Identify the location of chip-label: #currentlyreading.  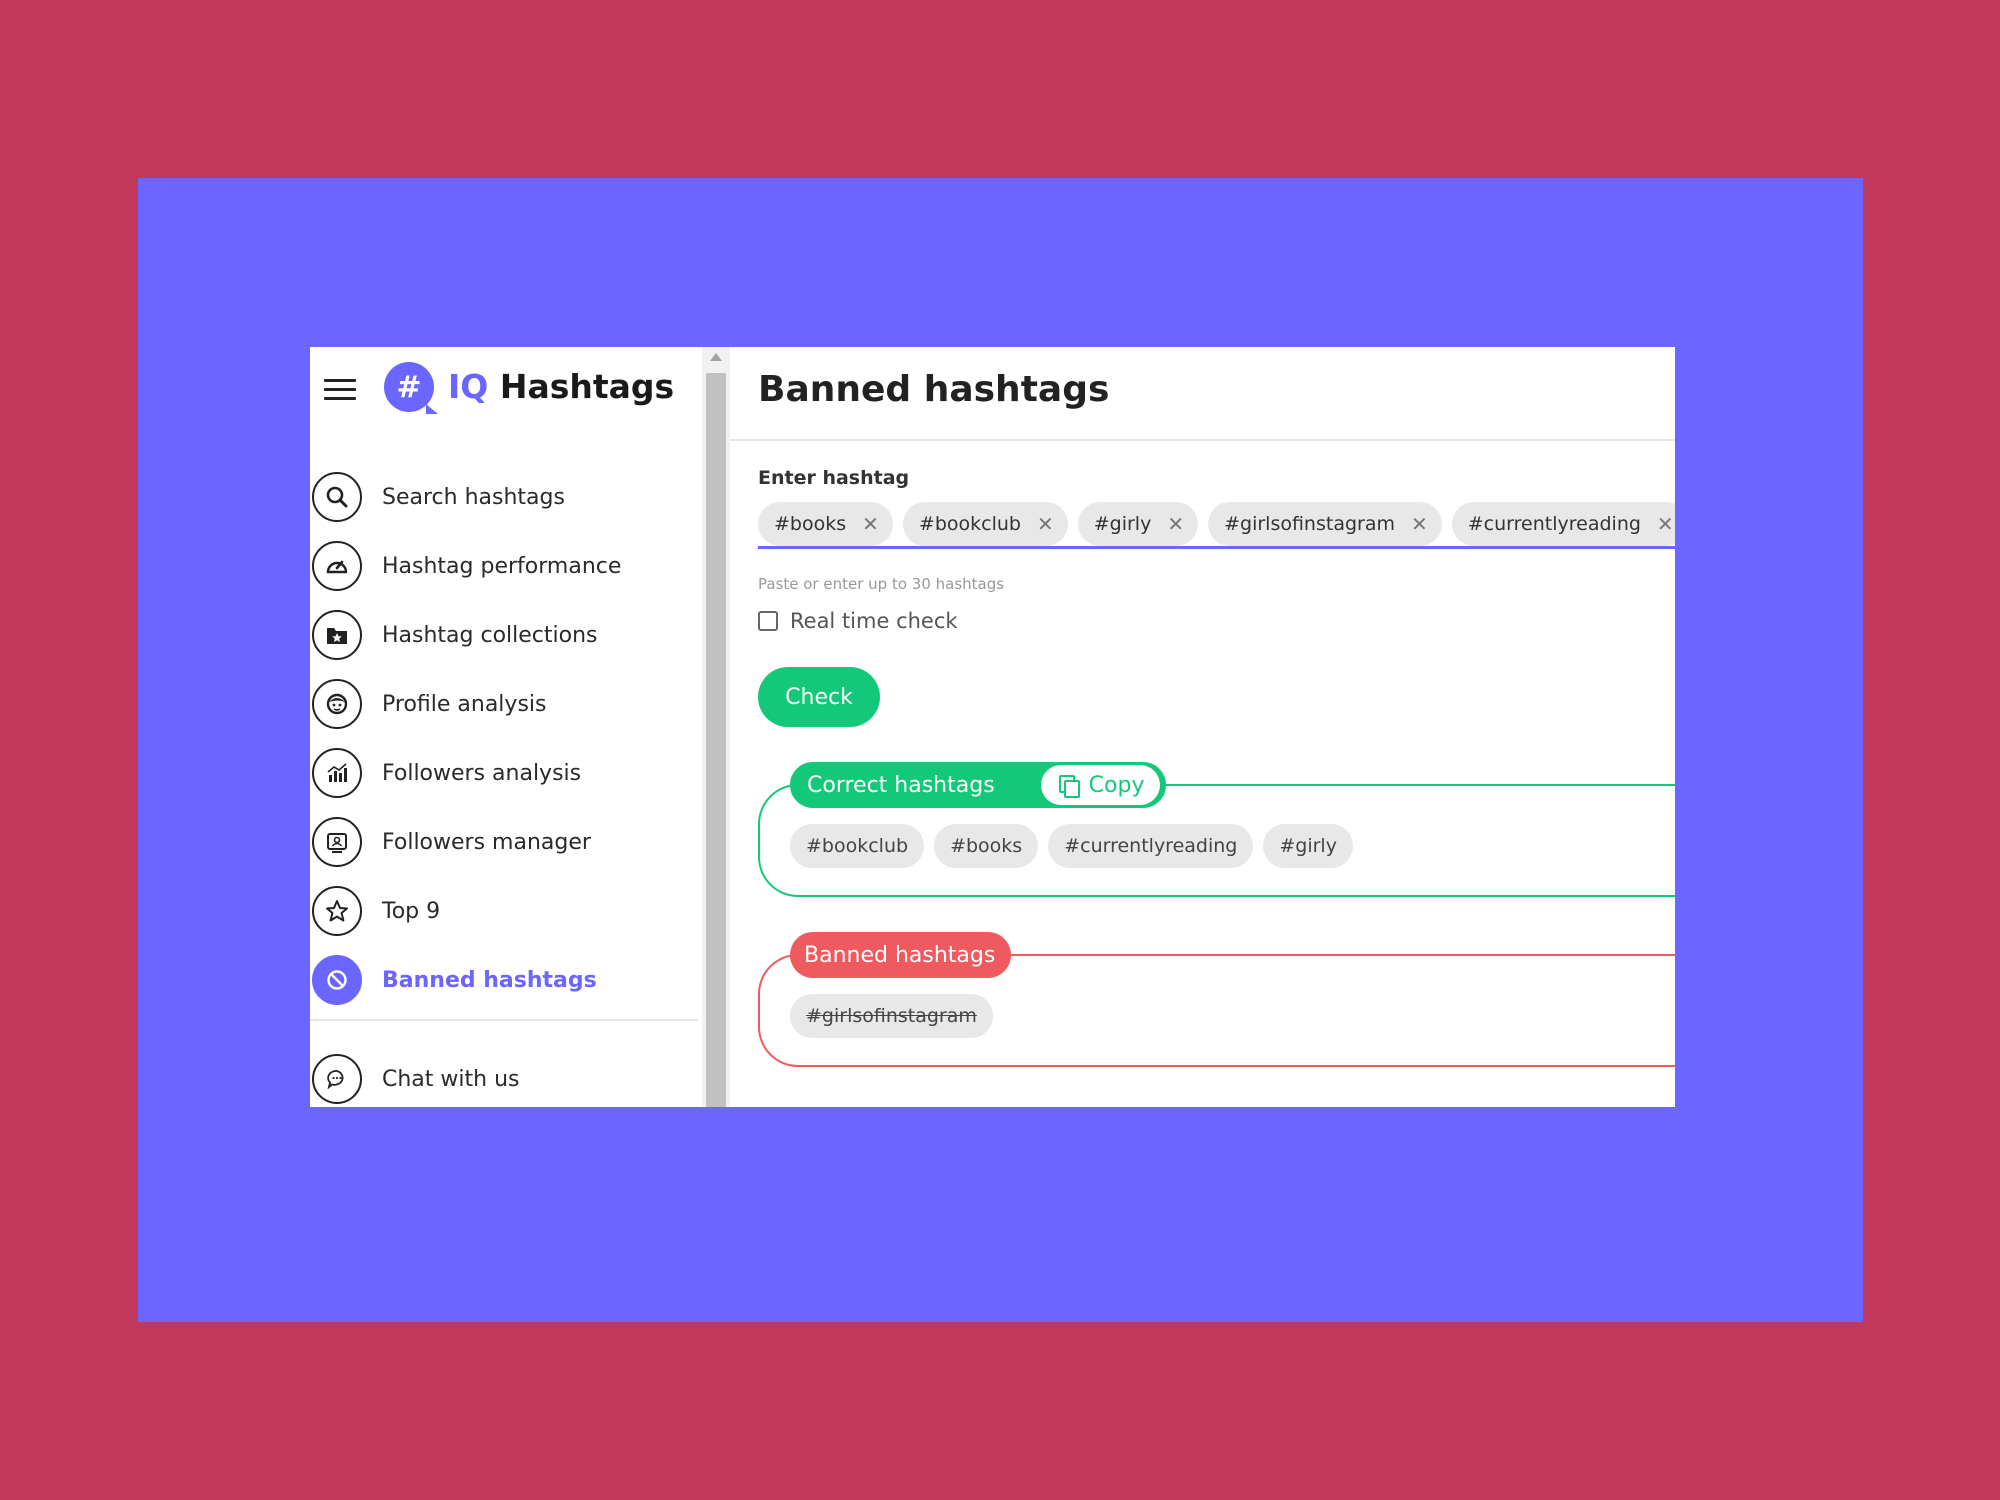
(1554, 524).